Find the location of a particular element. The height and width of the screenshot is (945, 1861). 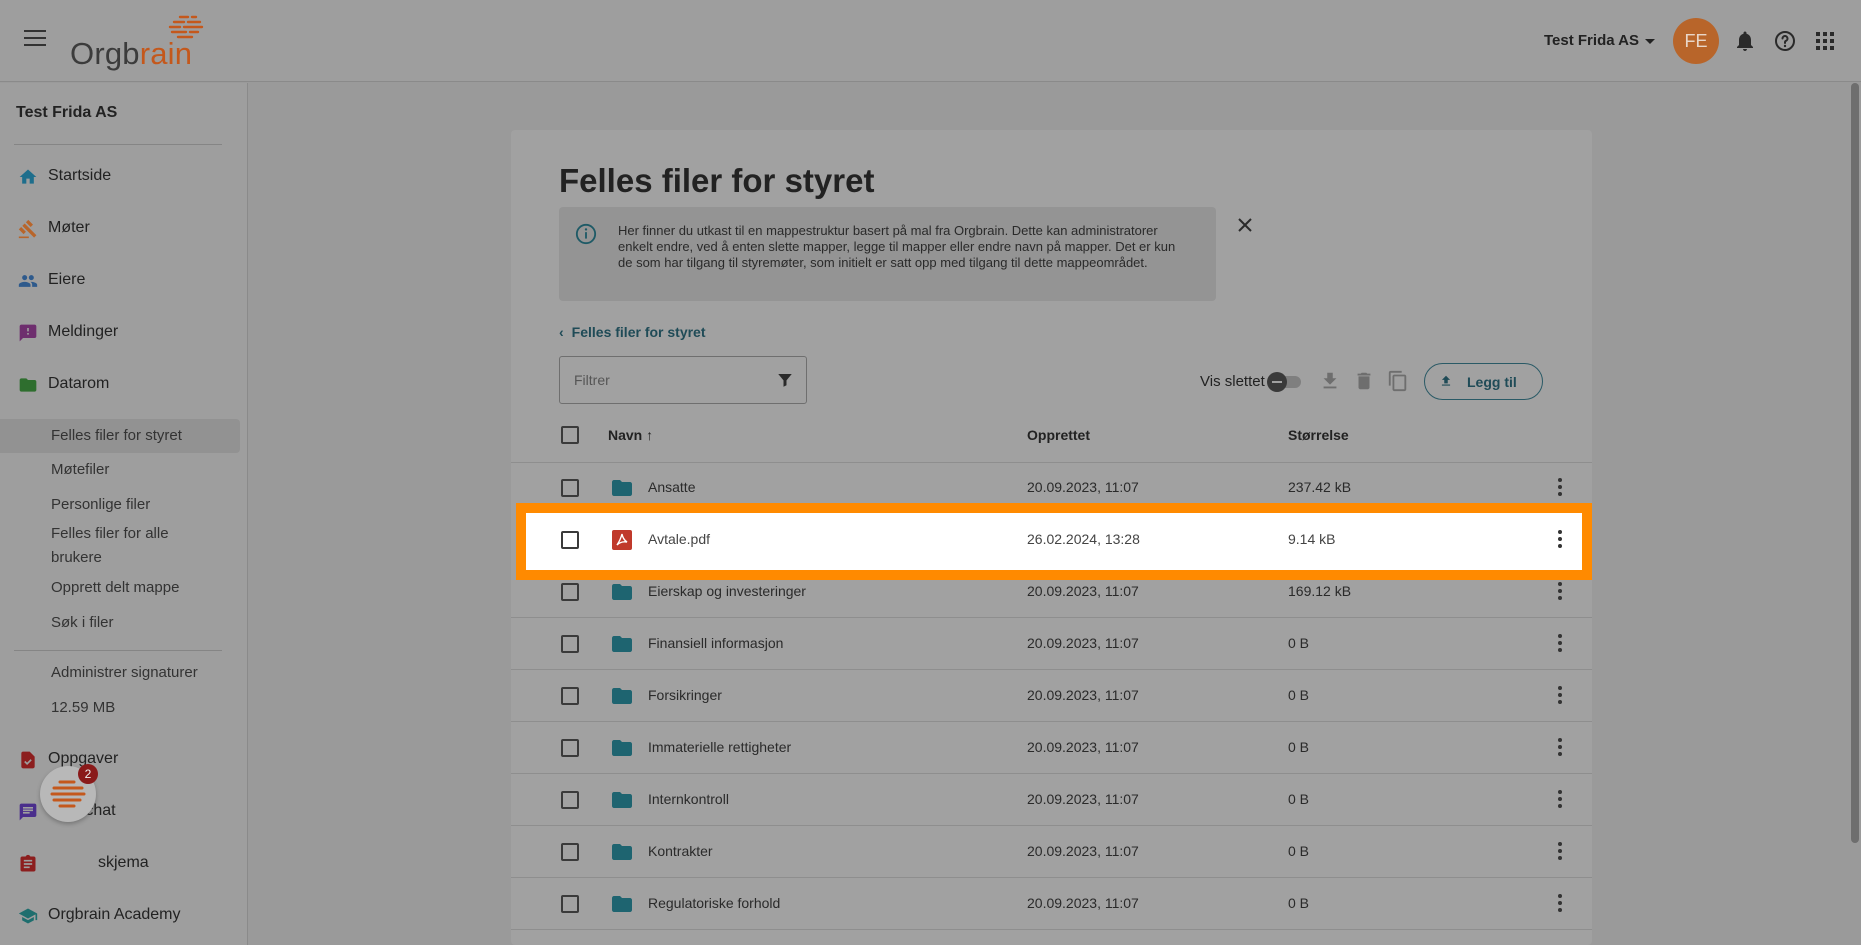

column-header-name: Navn ↑ is located at coordinates (630, 435).